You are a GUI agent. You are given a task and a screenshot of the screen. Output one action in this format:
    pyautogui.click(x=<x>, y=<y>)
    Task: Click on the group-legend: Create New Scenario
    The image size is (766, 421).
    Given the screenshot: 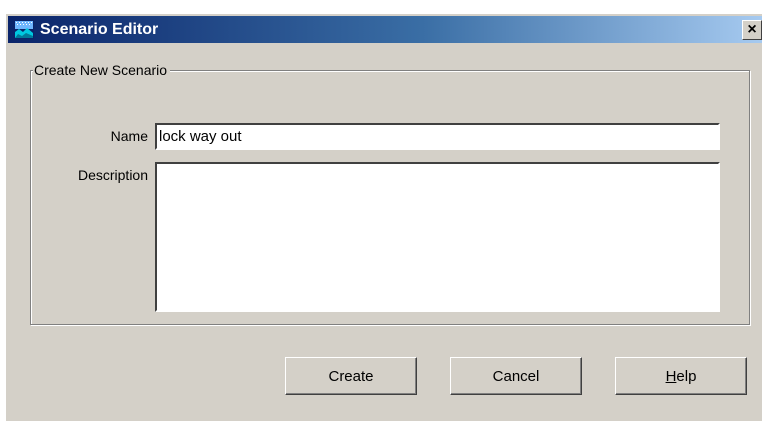 What is the action you would take?
    pyautogui.click(x=102, y=70)
    